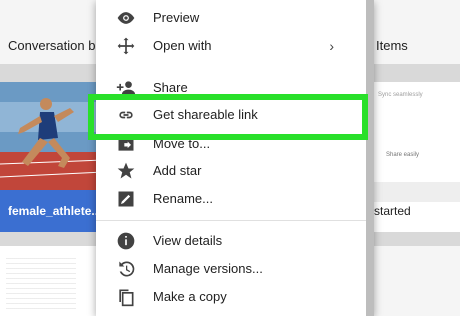 The image size is (460, 316). Describe the element at coordinates (235, 18) in the screenshot. I see `menu-item-preview: Preview` at that location.